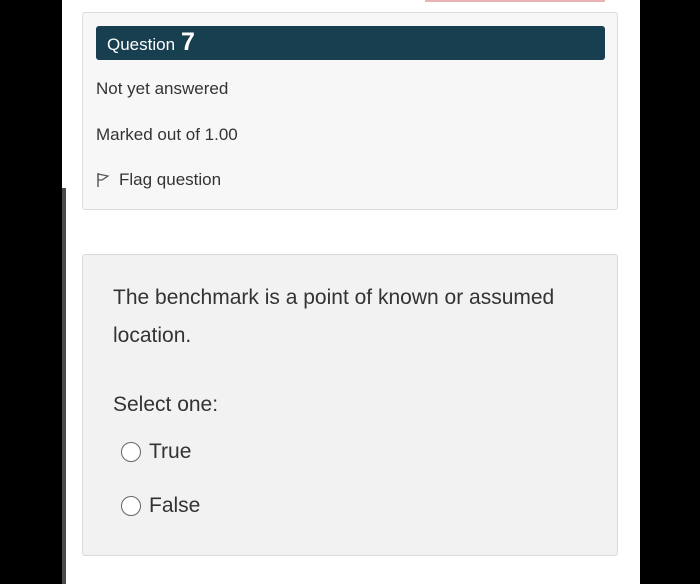 This screenshot has height=584, width=700. What do you see at coordinates (64, 386) in the screenshot?
I see `left-divider` at bounding box center [64, 386].